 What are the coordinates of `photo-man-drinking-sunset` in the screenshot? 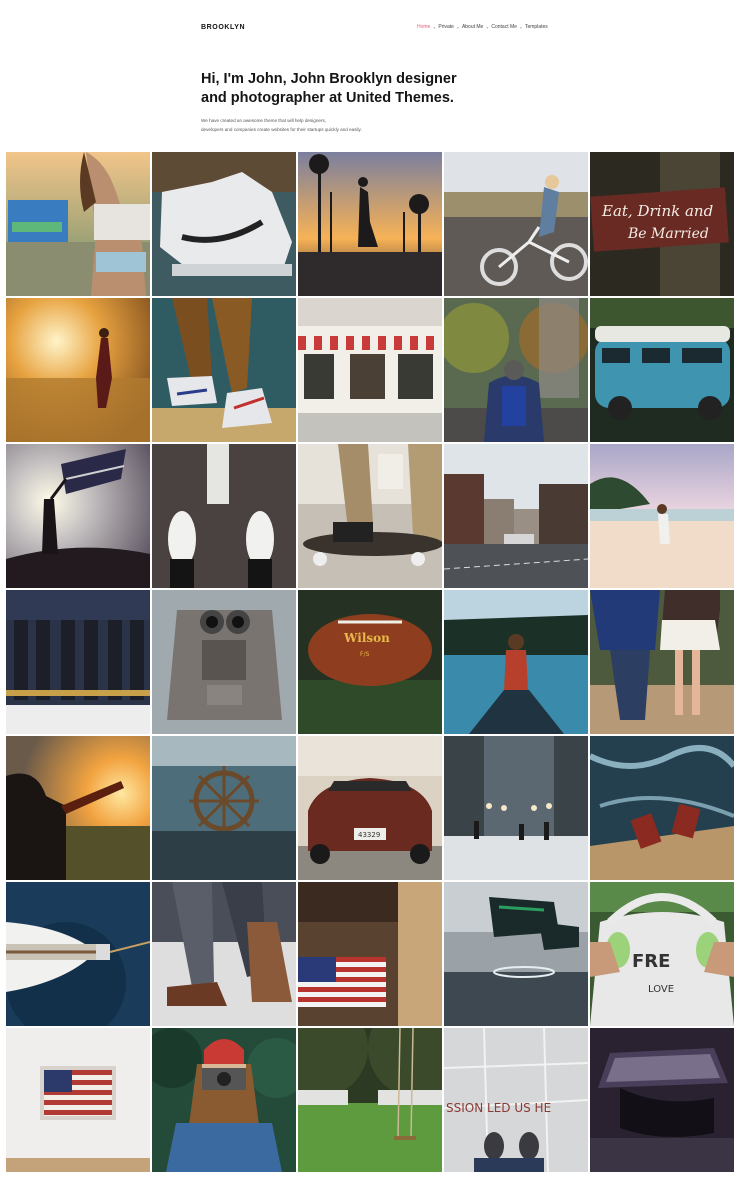 It's located at (78, 808).